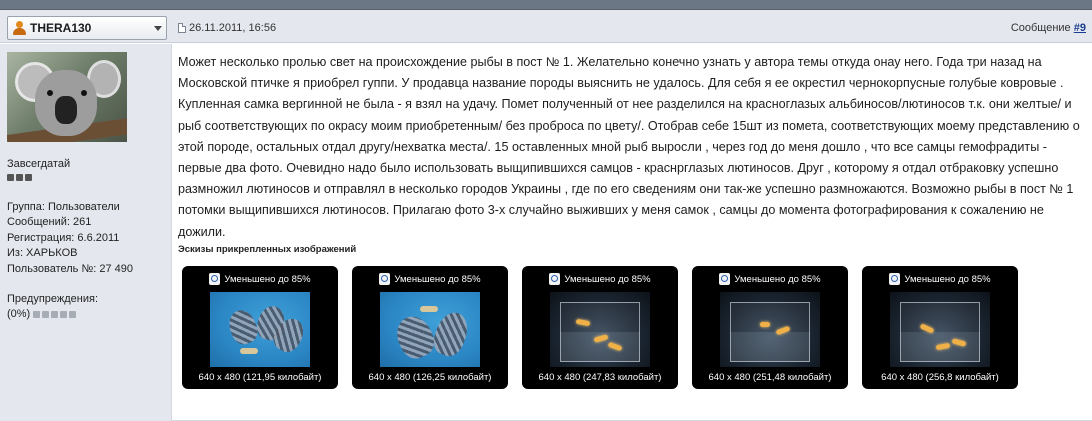 The width and height of the screenshot is (1092, 421). I want to click on post-date-text: 26.11.2011, 16:56, so click(233, 28).